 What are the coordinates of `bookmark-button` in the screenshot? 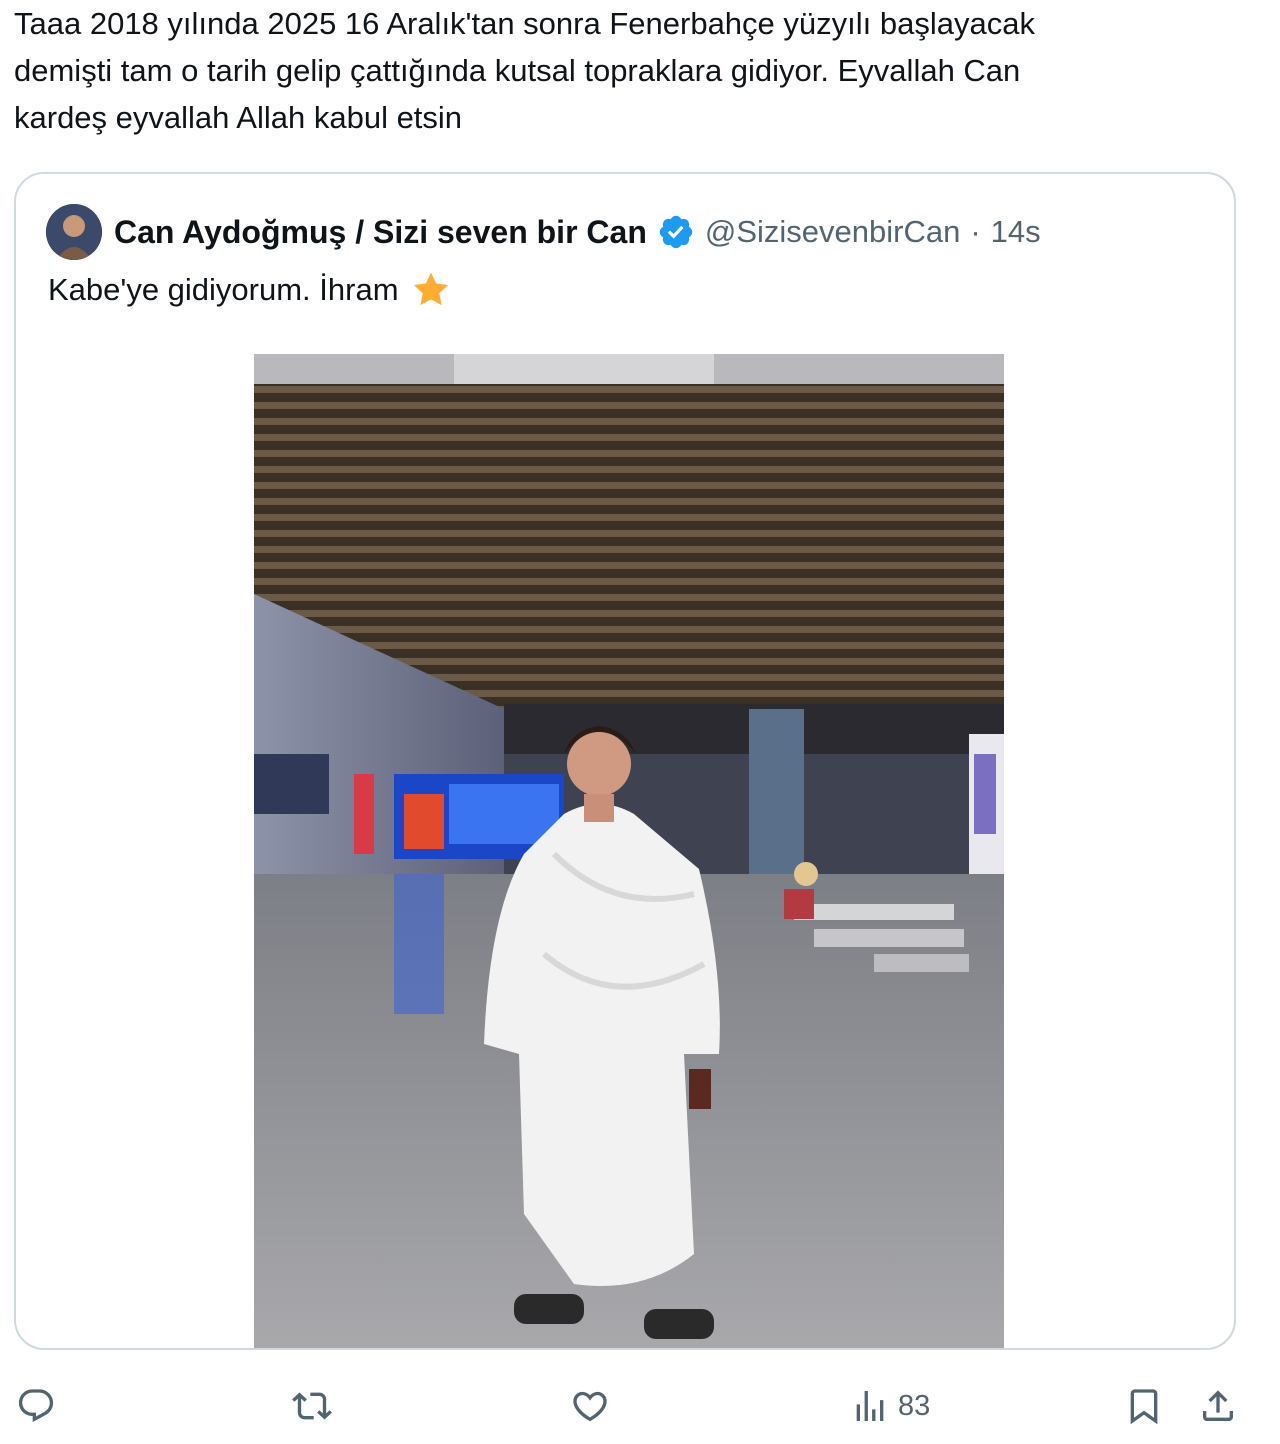 It's located at (1144, 1406).